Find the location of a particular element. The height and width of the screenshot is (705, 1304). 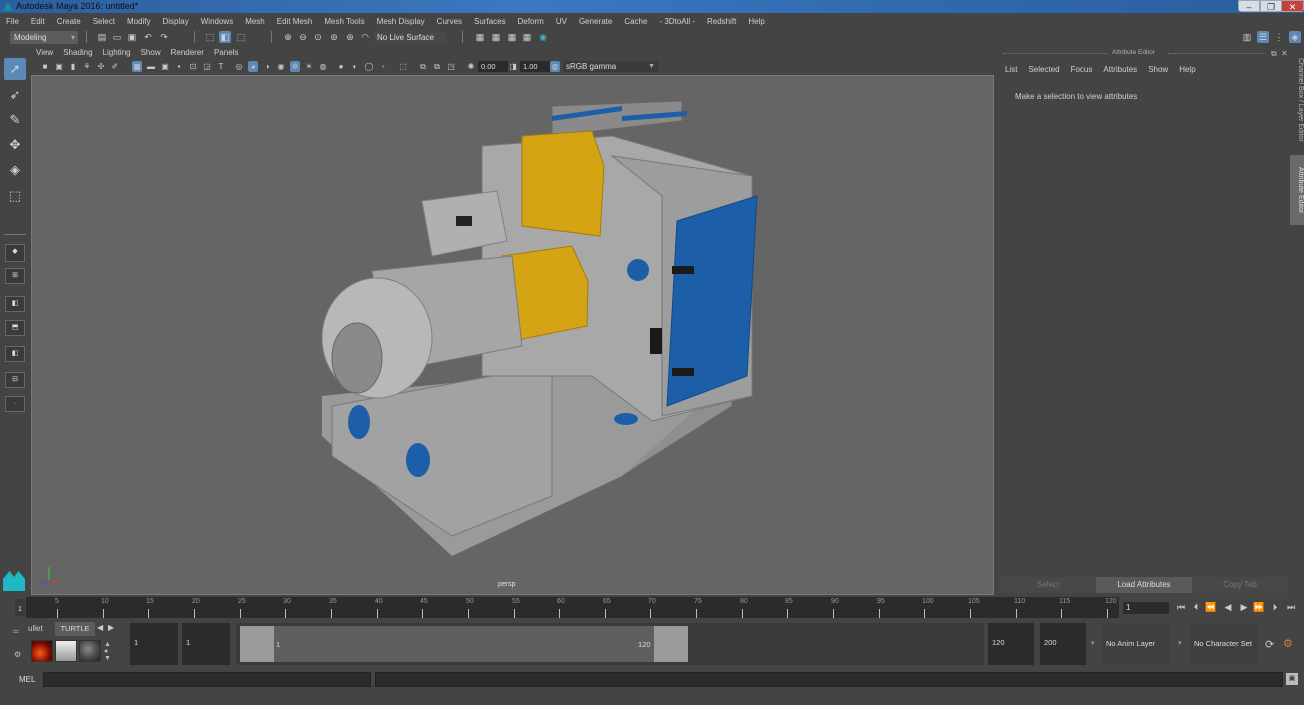

menu-mesh-display: Mesh Display is located at coordinates (401, 21).